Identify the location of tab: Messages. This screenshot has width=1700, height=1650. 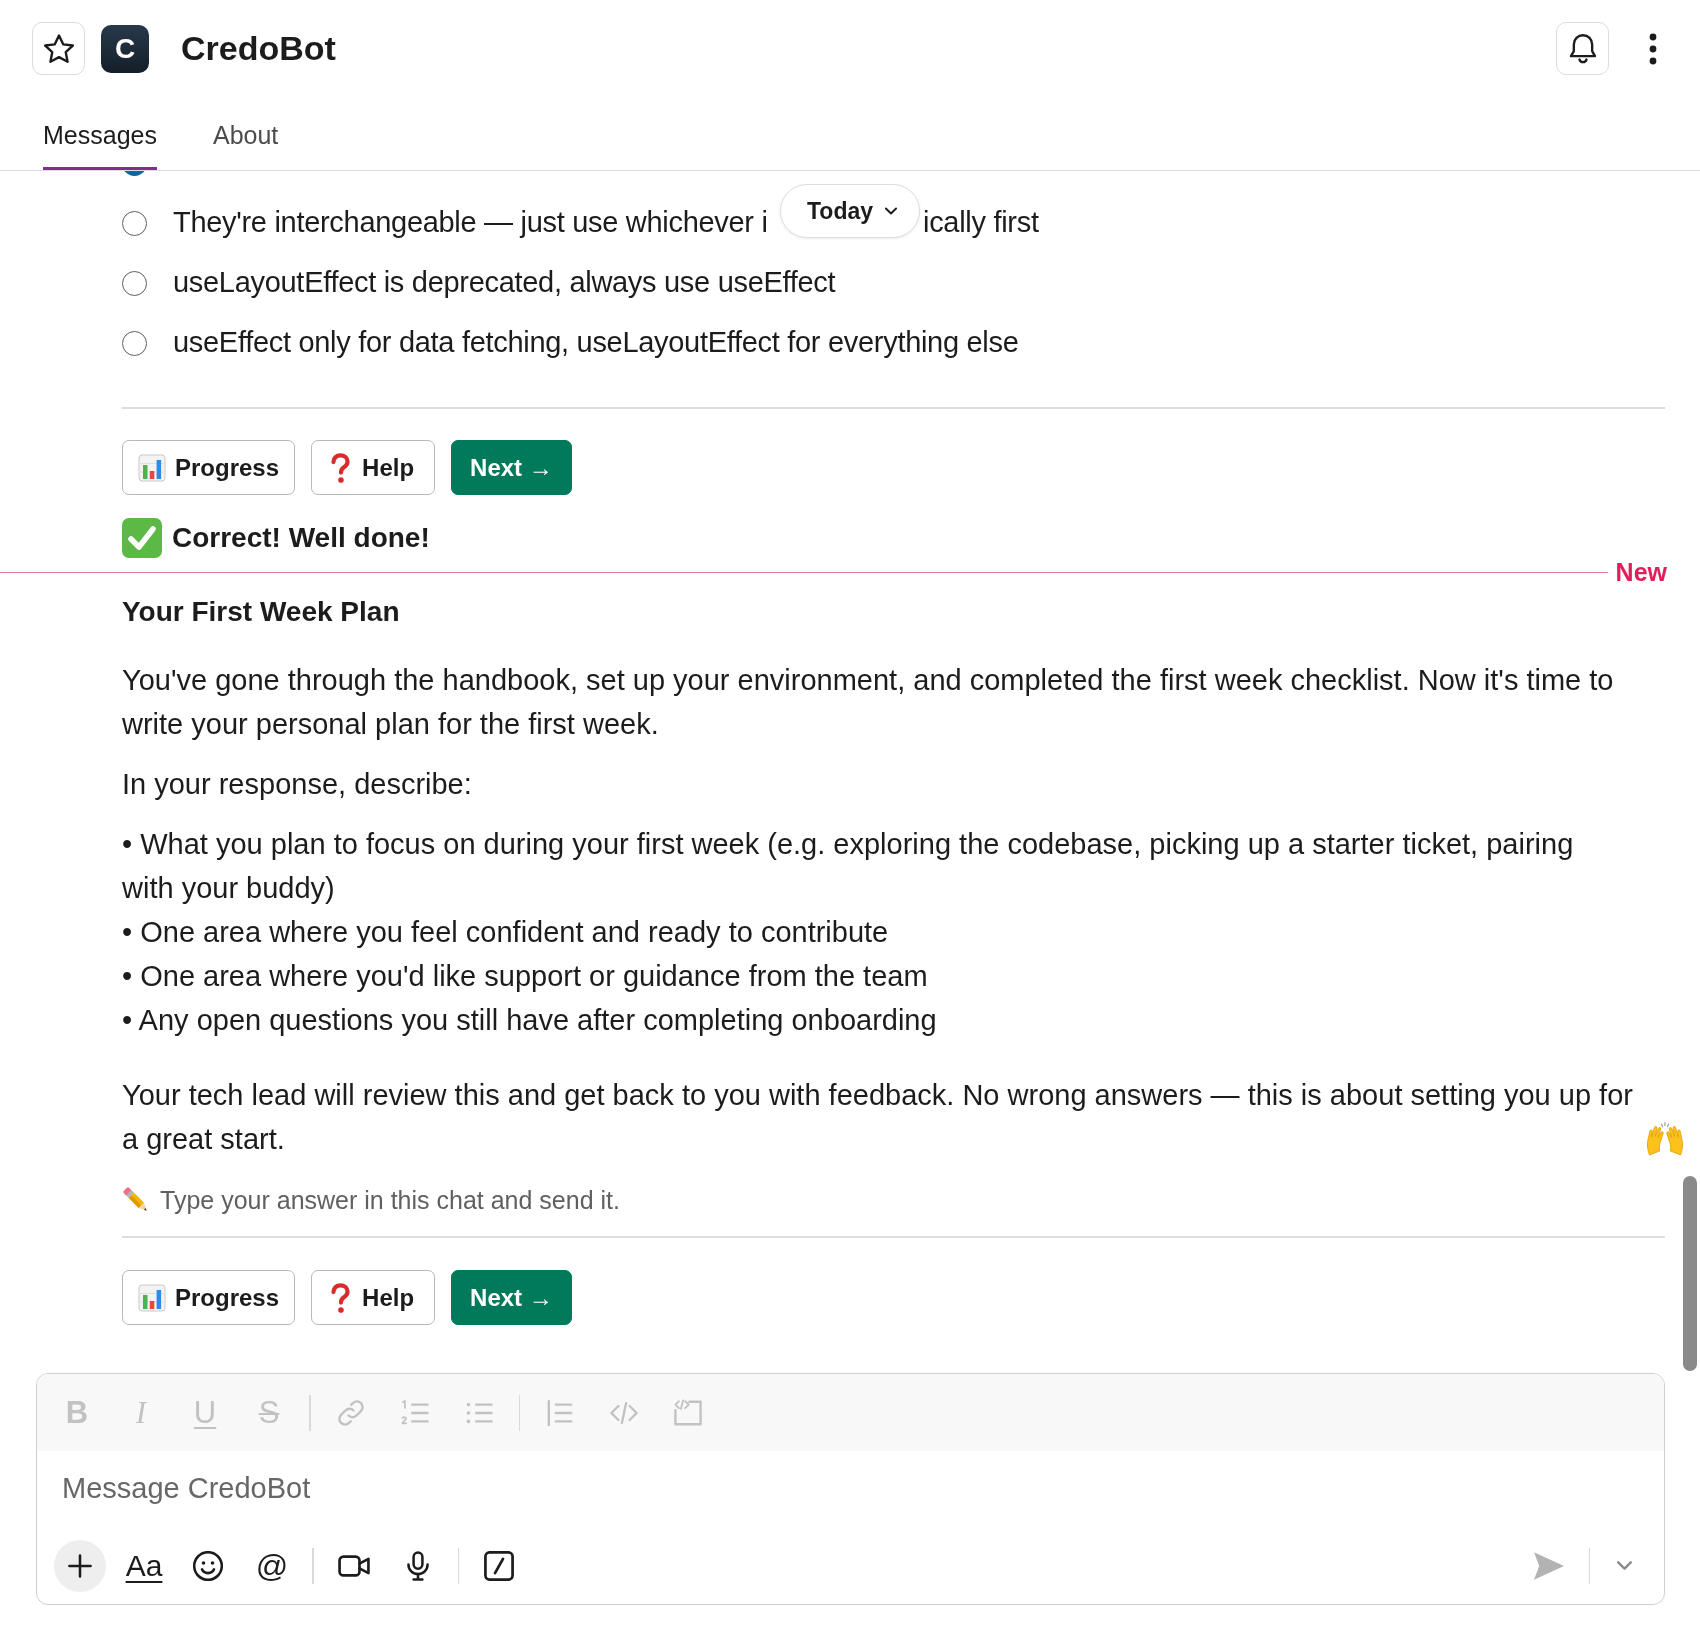
(100, 145).